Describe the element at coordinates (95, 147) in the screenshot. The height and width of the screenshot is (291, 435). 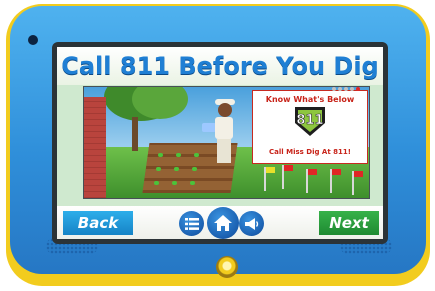
I see `house-wall` at that location.